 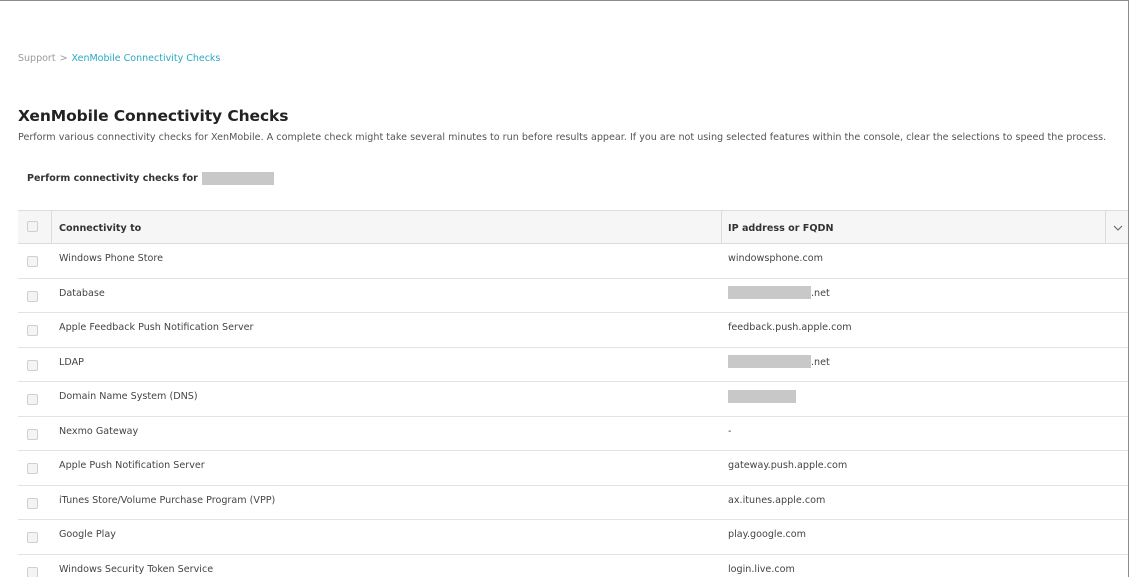 I want to click on breadcrumb-support-link: Support, so click(x=37, y=58).